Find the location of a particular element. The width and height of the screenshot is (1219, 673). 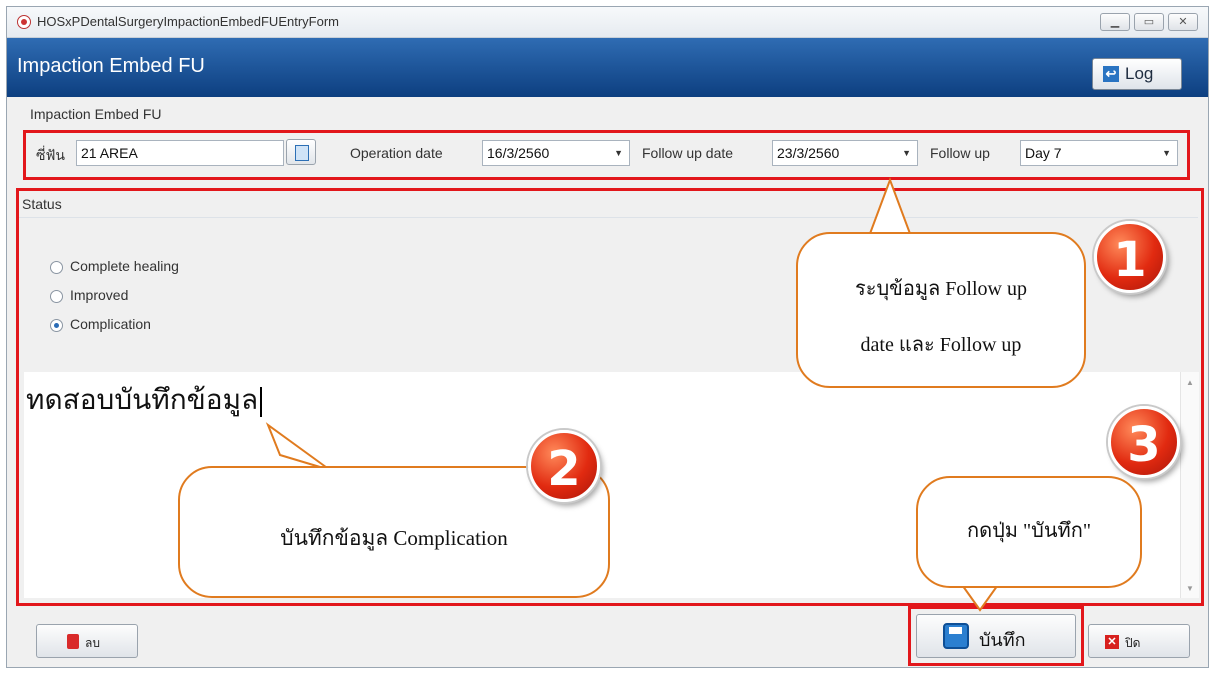

step-number-1: 1 is located at coordinates (1130, 260).